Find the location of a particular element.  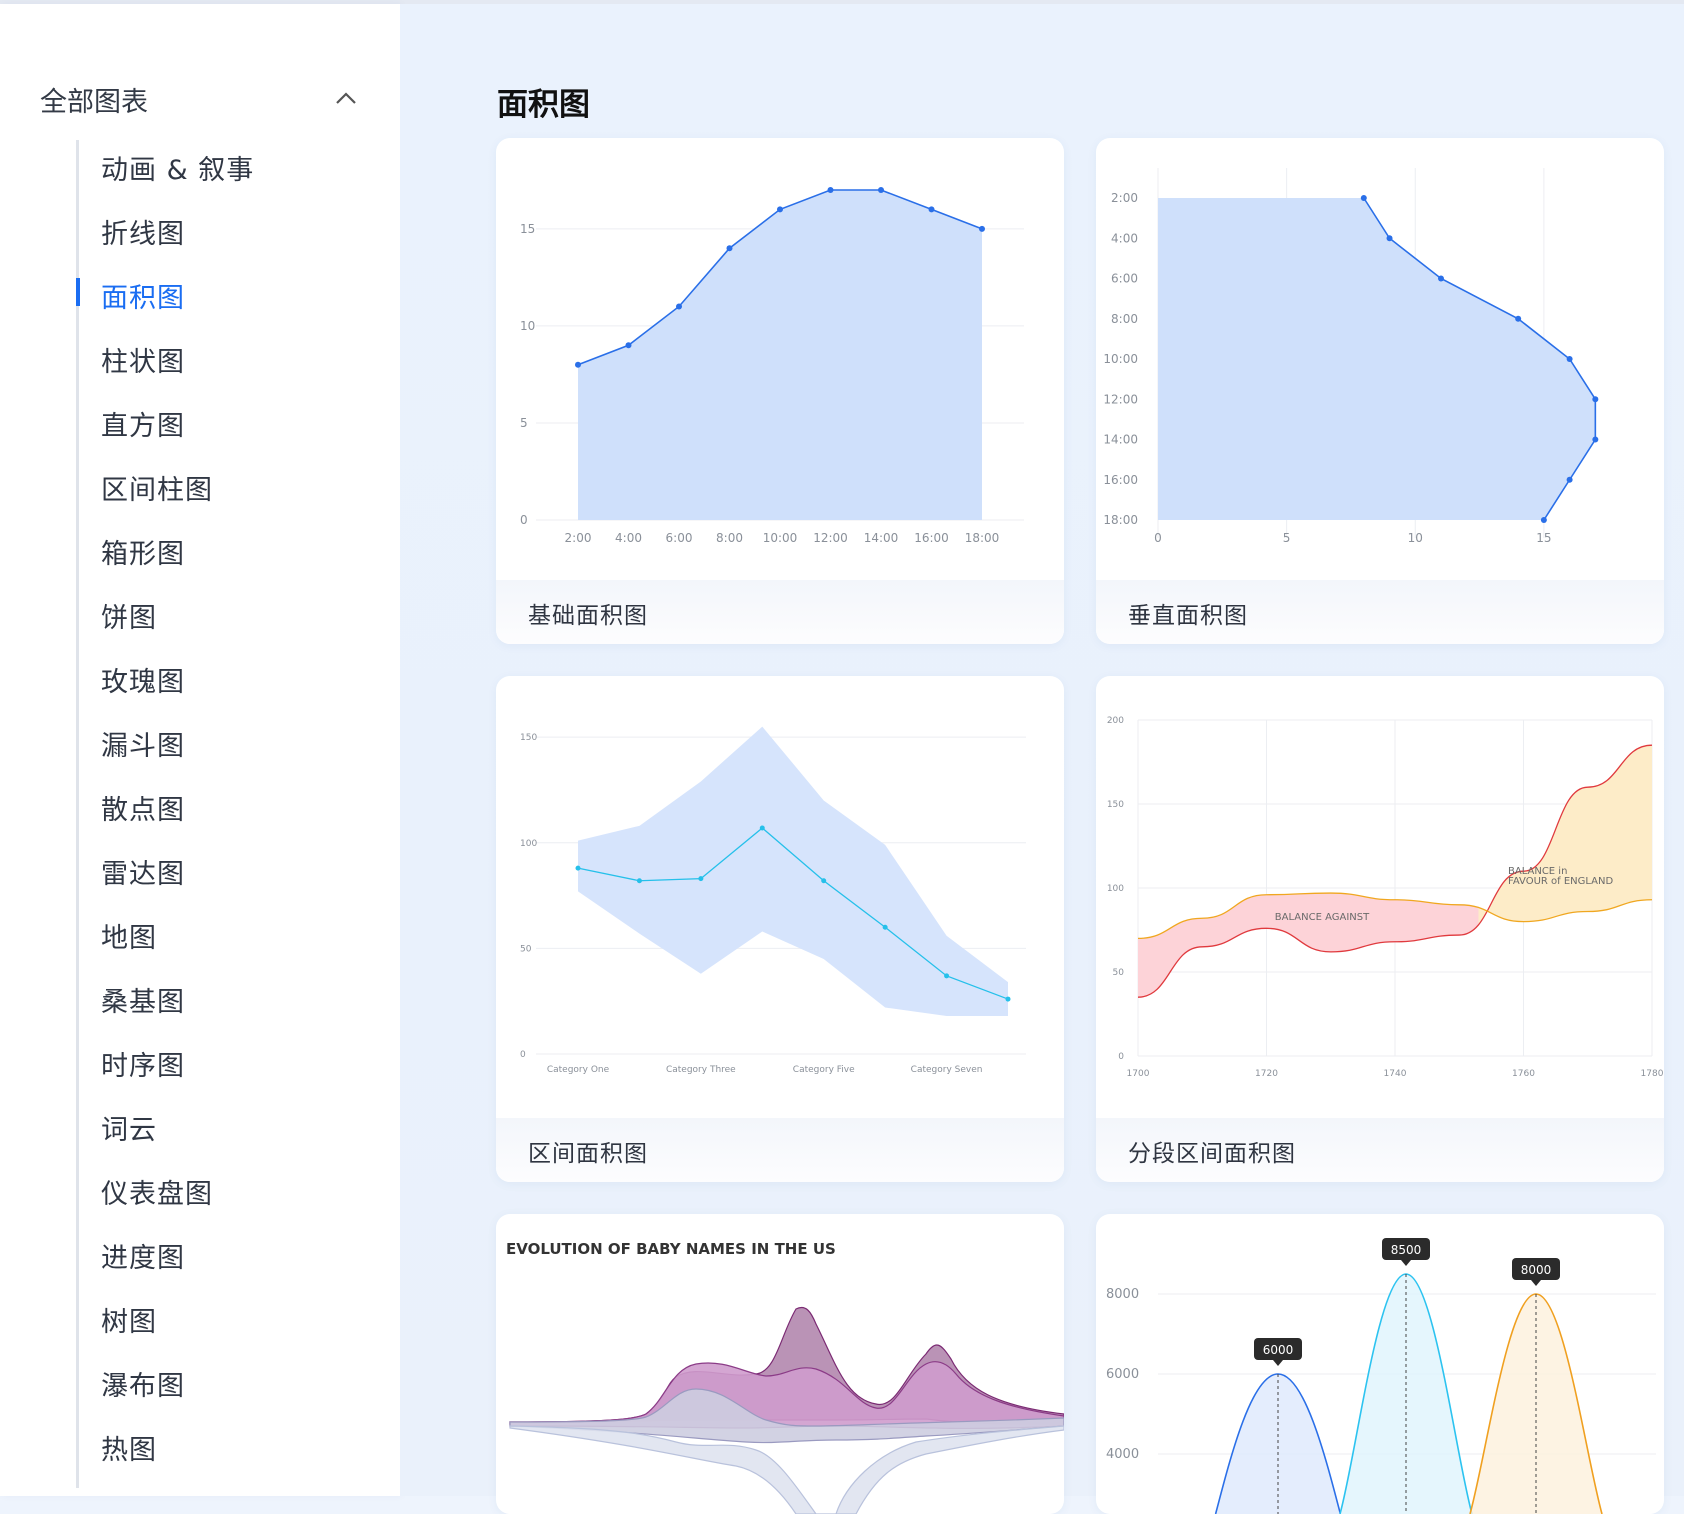

sidebar-item-label: 词云 is located at coordinates (129, 1130).